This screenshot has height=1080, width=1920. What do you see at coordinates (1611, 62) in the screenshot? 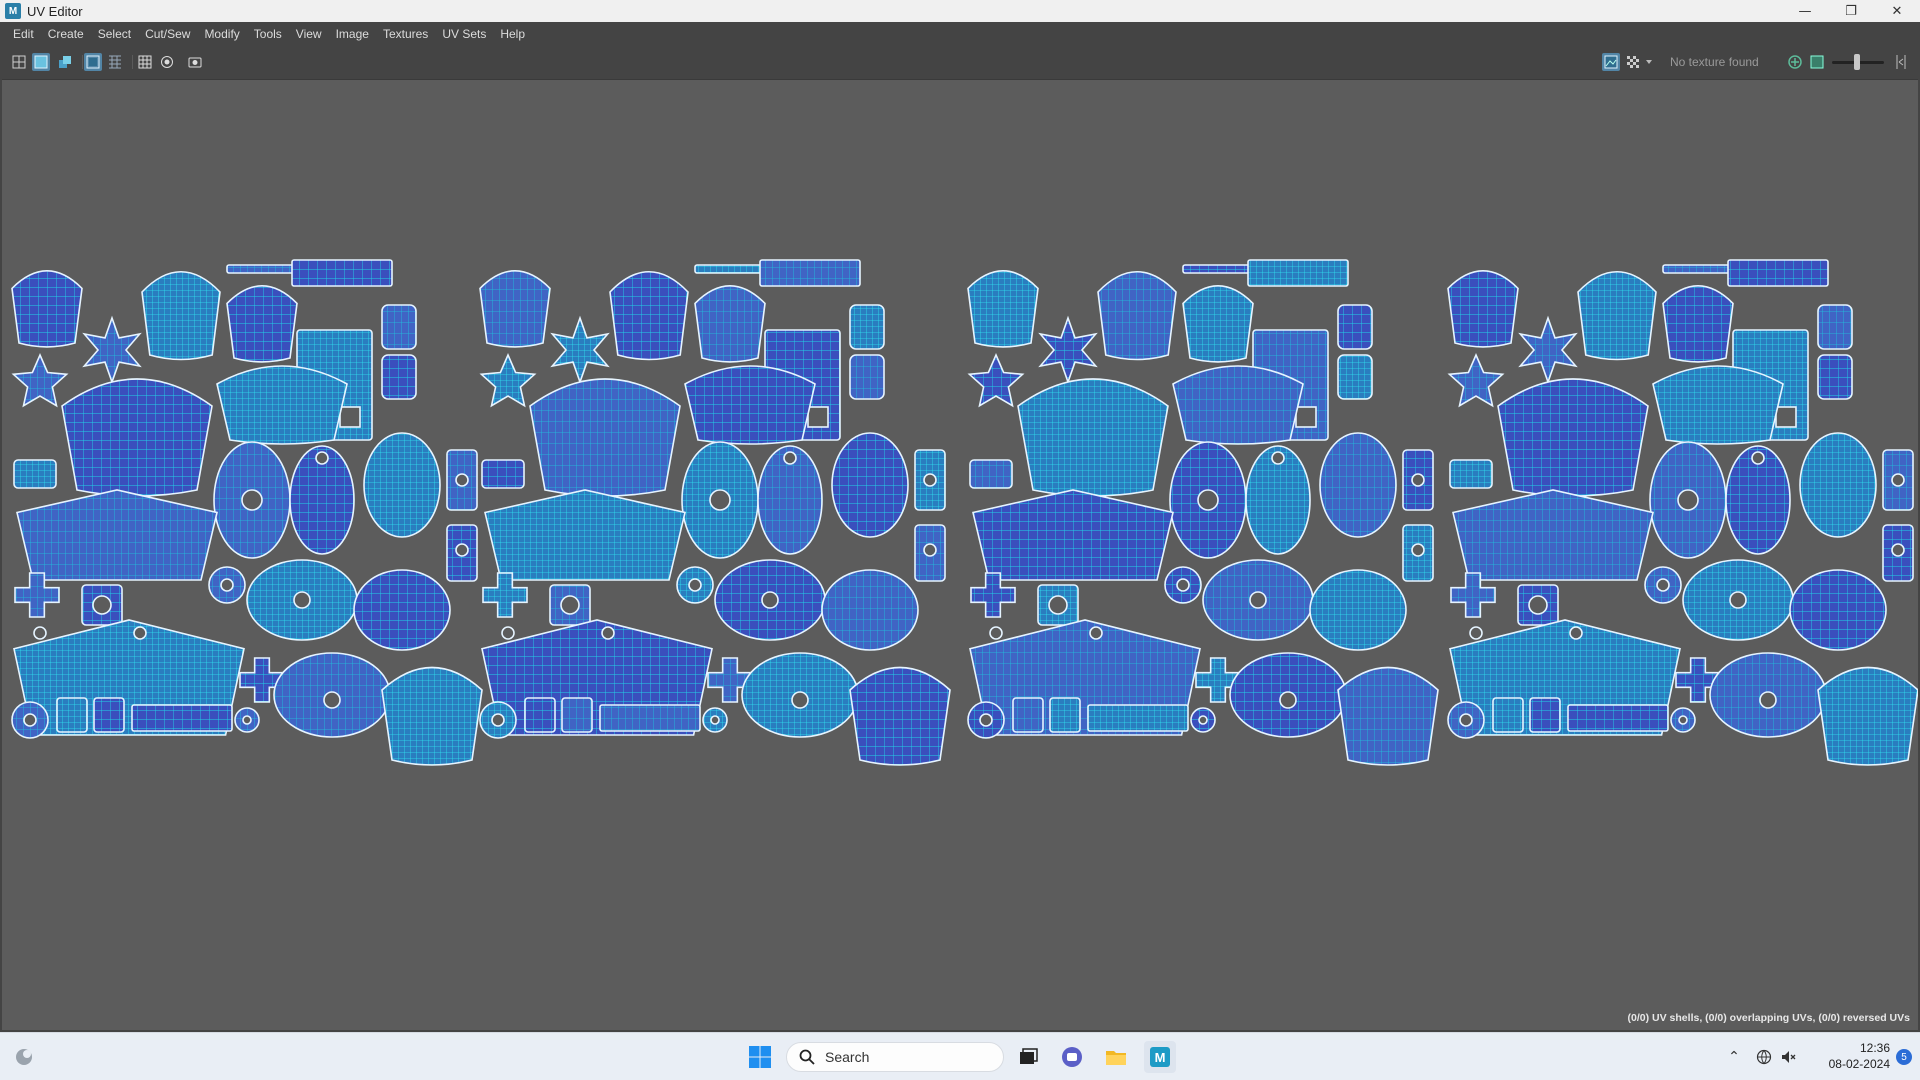
I see `display-image-icon` at bounding box center [1611, 62].